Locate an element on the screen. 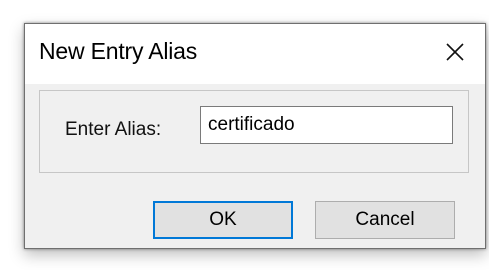 Image resolution: width=489 pixels, height=270 pixels. alias-input is located at coordinates (326, 125).